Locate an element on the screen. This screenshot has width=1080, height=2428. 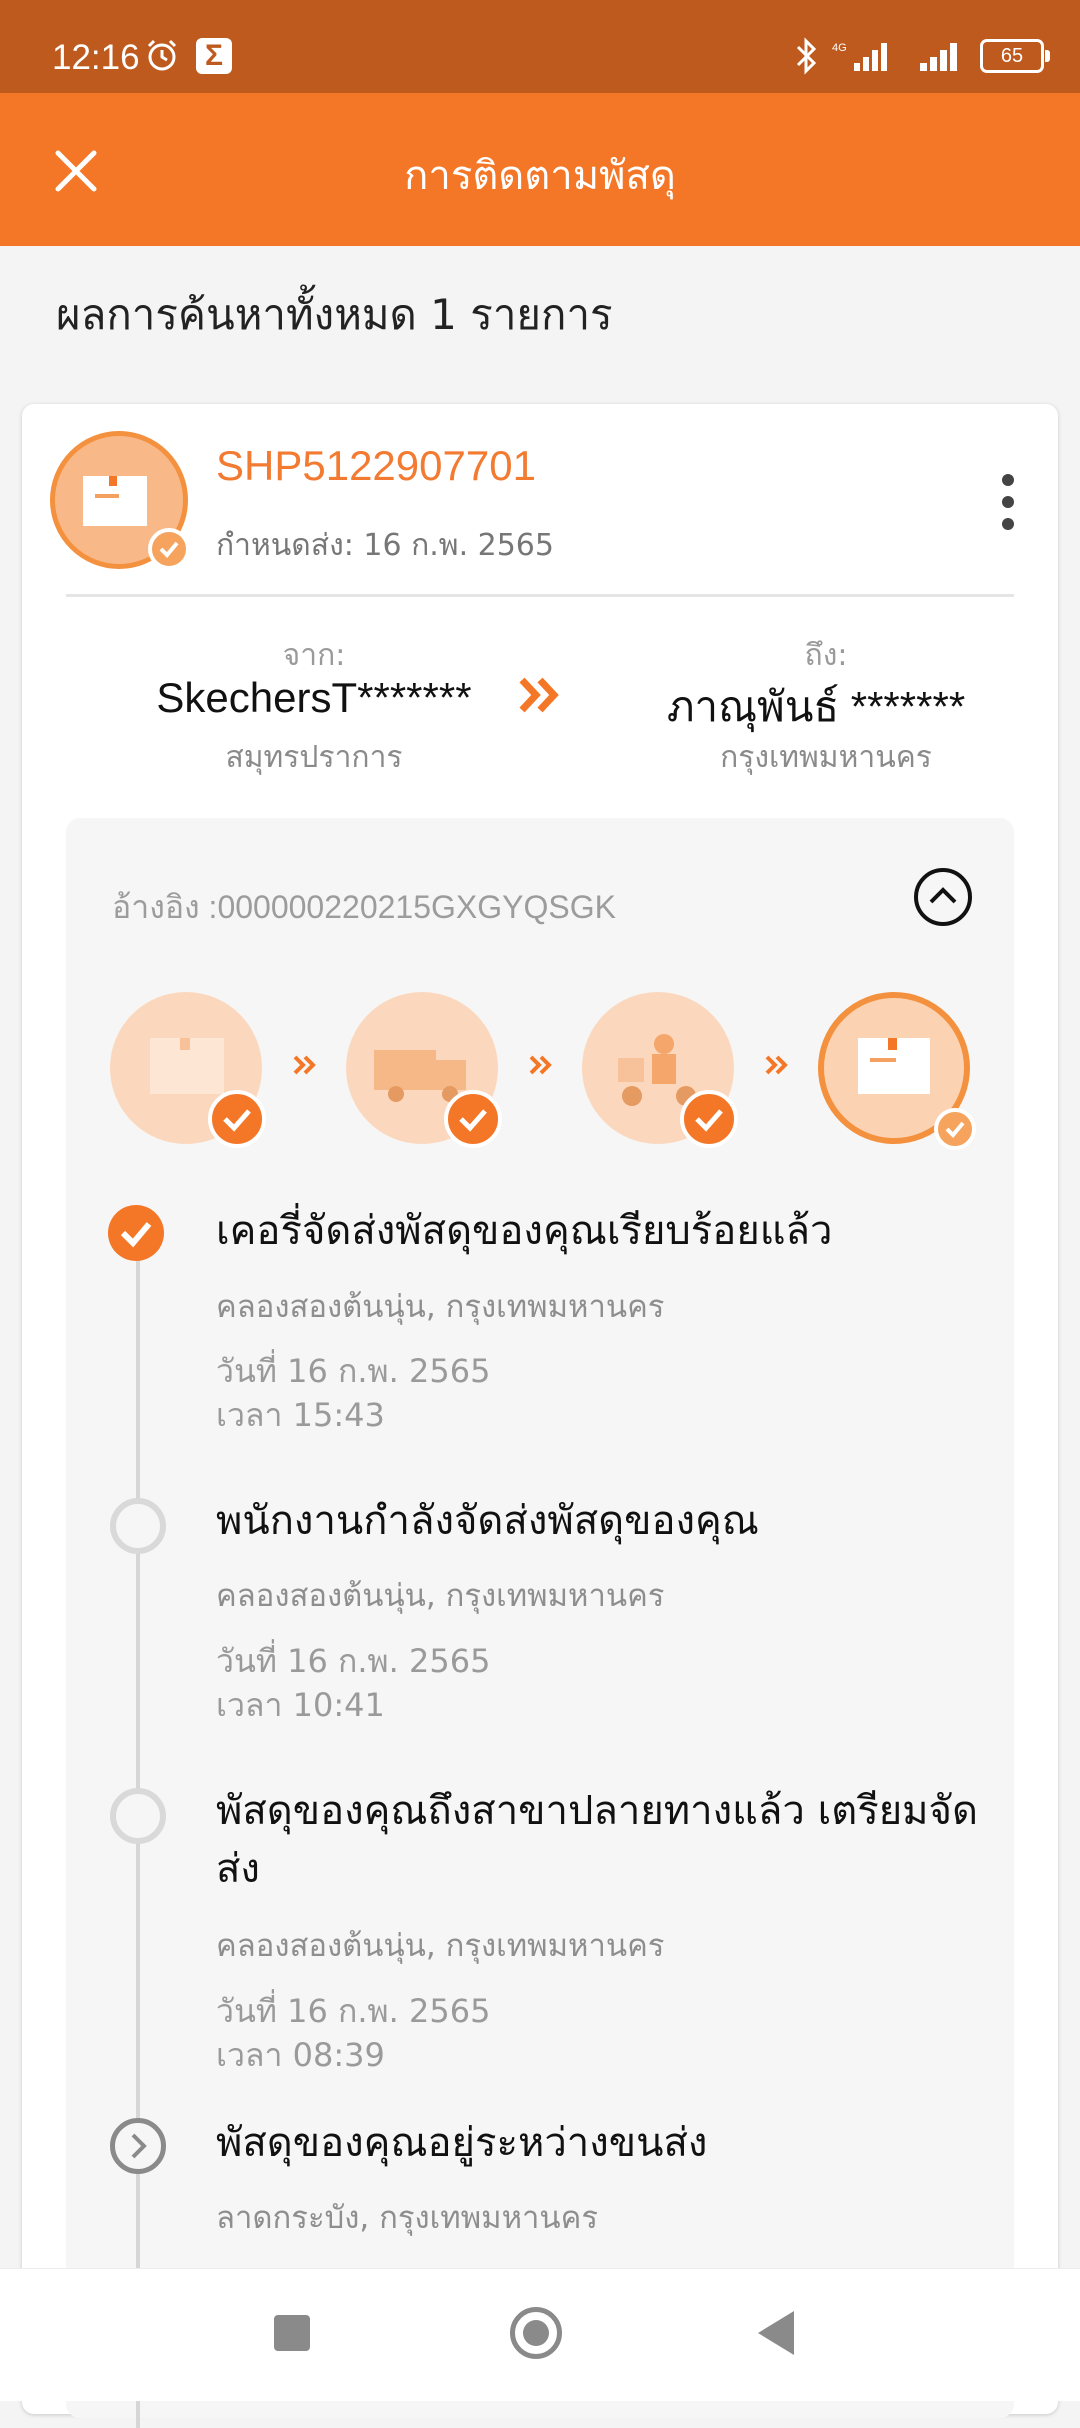
battery-icon: 65 is located at coordinates (1015, 56).